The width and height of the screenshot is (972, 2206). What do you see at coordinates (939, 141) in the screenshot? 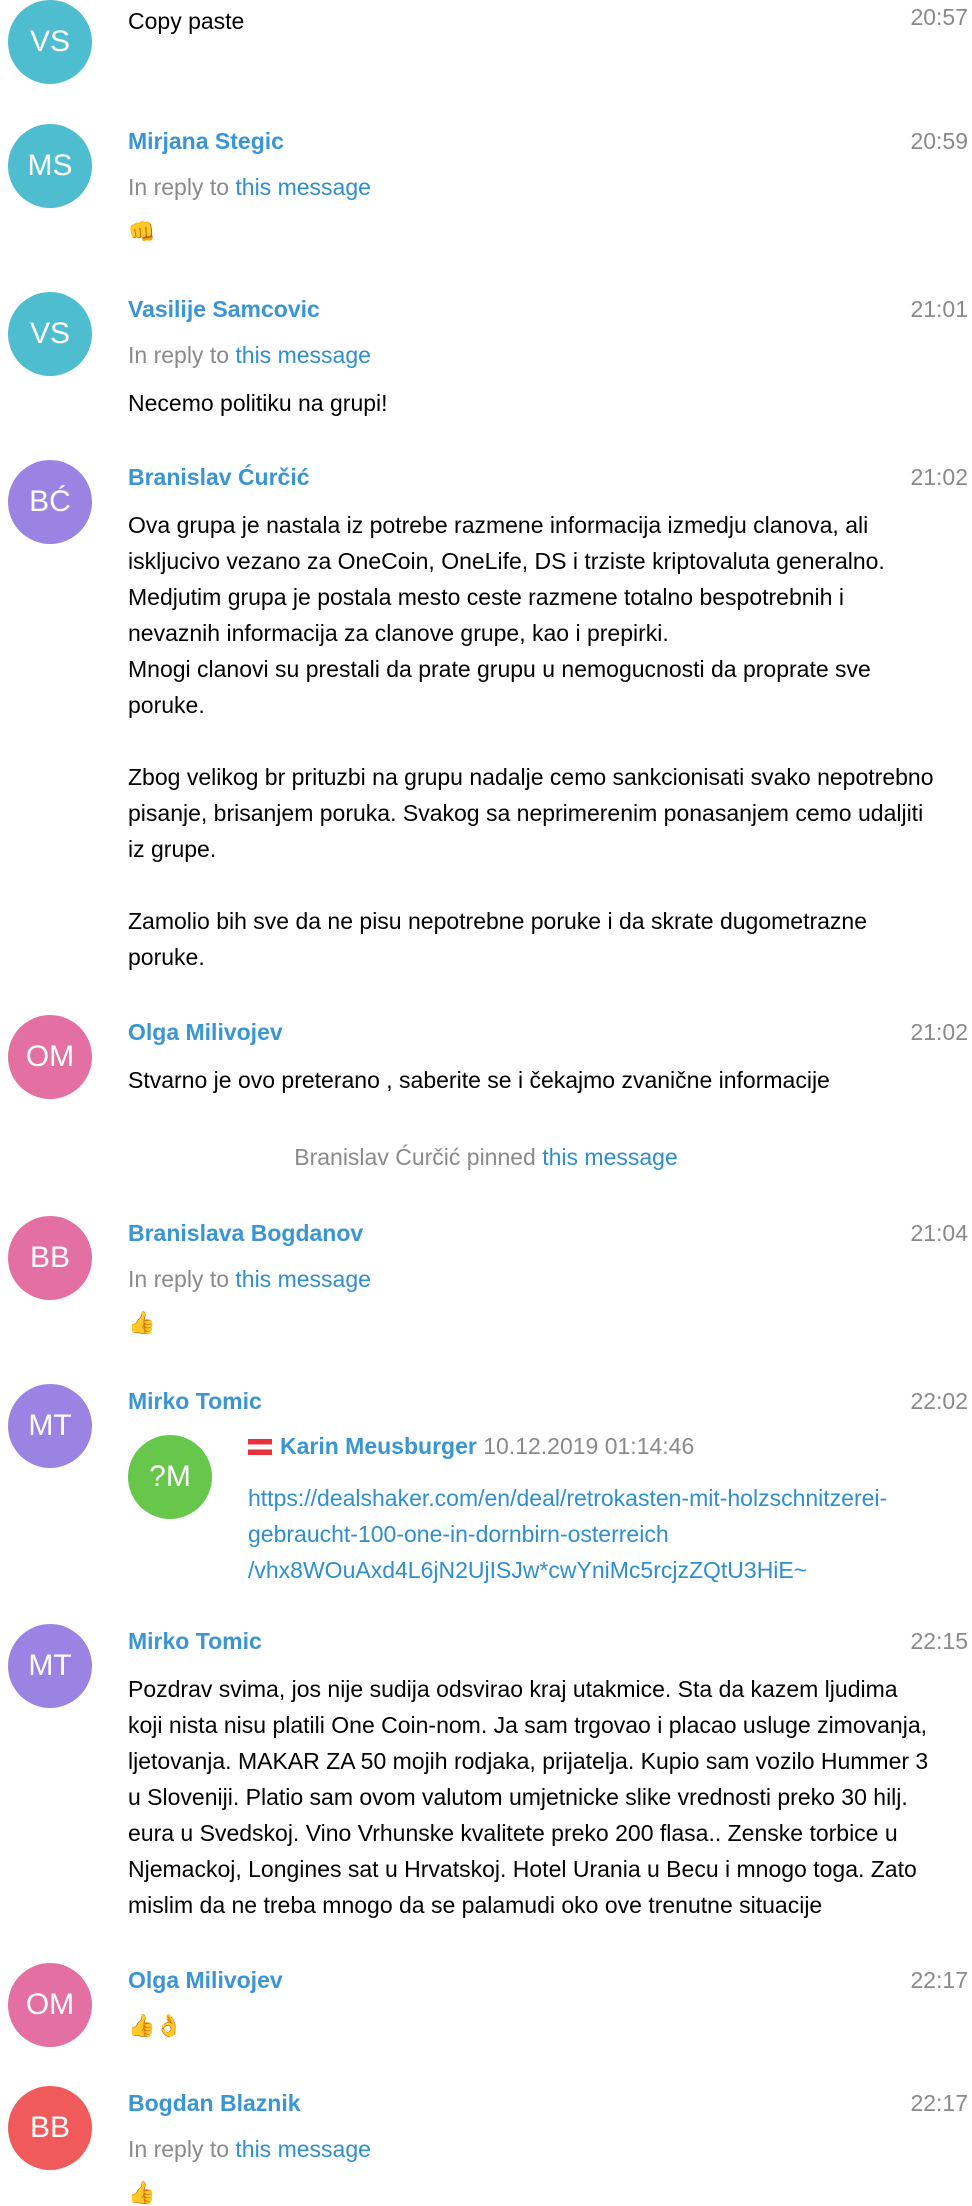
I see `message-time: 20:59` at bounding box center [939, 141].